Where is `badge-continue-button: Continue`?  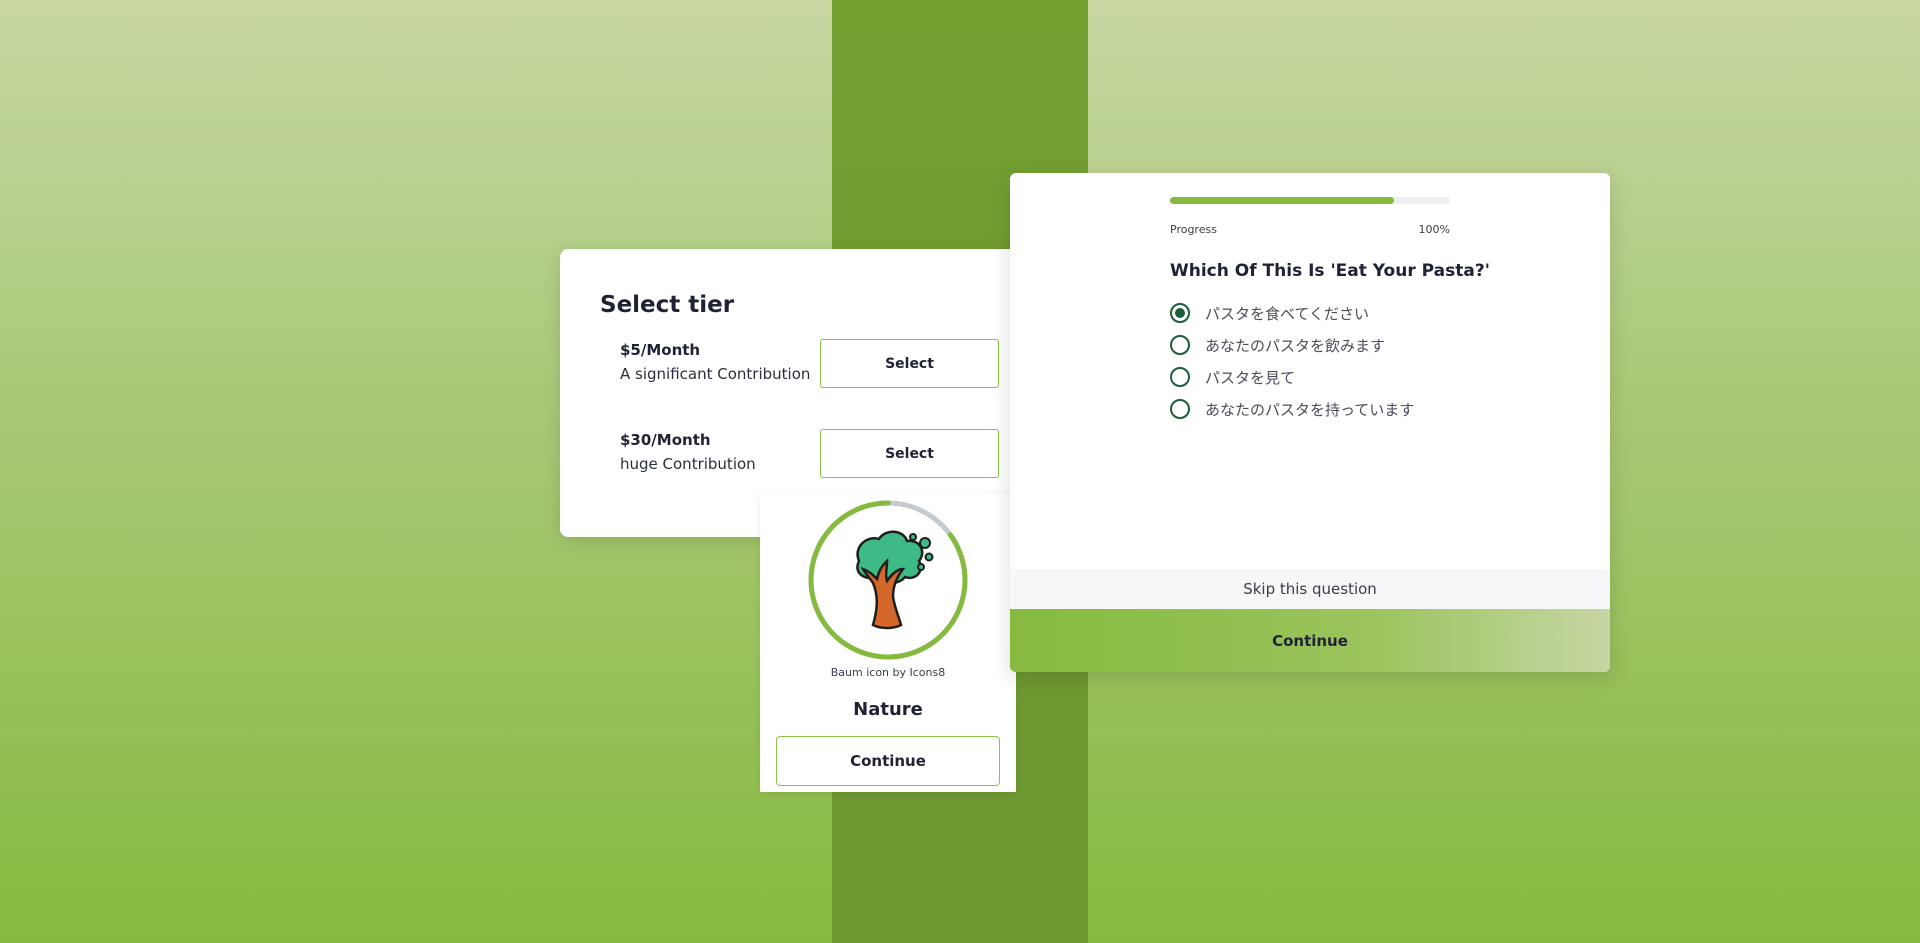 badge-continue-button: Continue is located at coordinates (888, 761).